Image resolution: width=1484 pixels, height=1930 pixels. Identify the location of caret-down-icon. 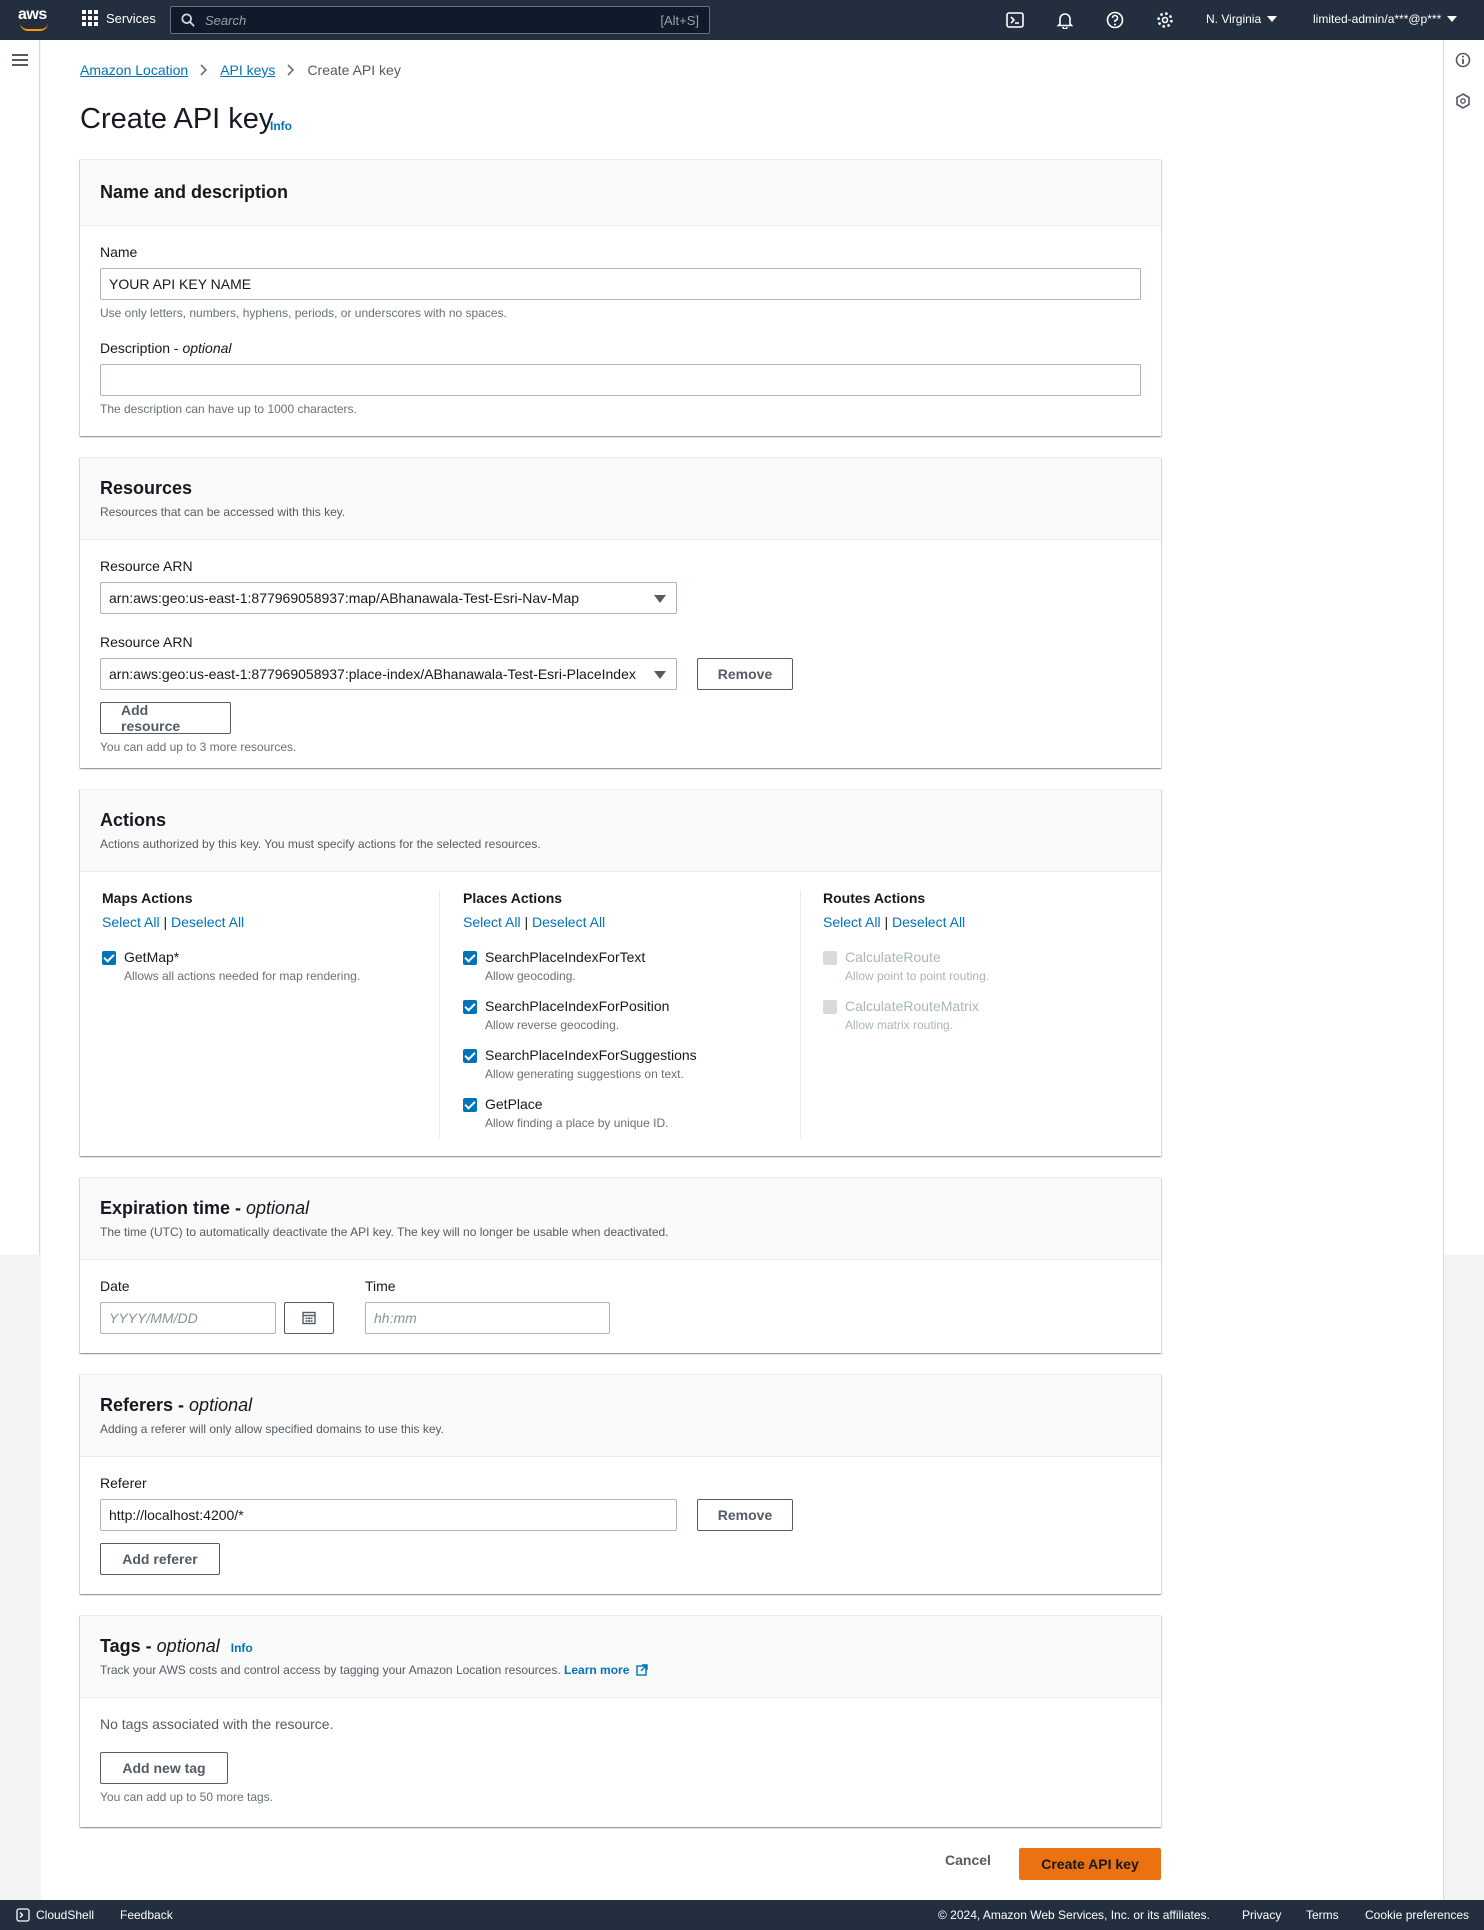
(1272, 19).